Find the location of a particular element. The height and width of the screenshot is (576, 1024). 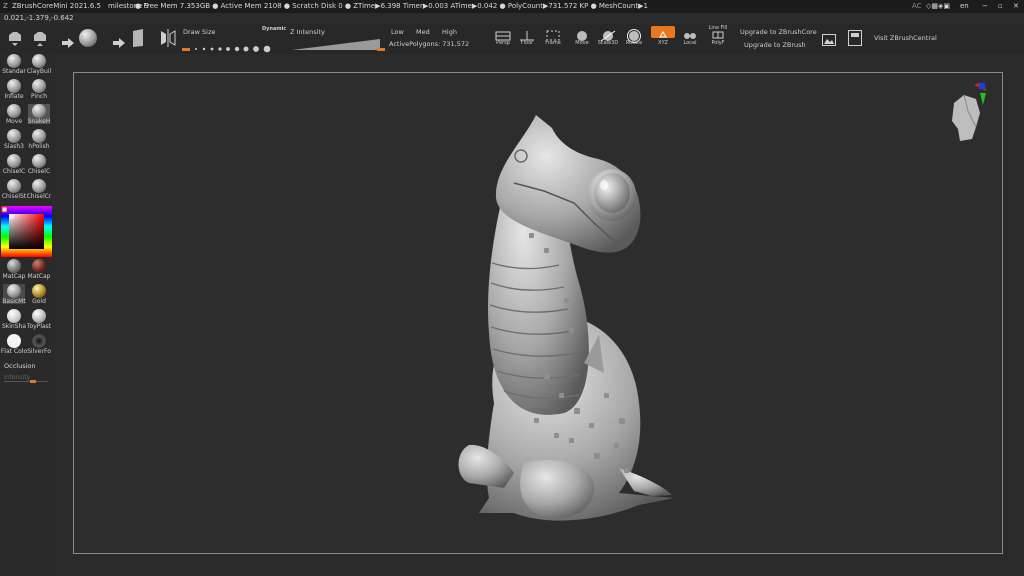

brush-chisel3d-icon is located at coordinates (39, 161).